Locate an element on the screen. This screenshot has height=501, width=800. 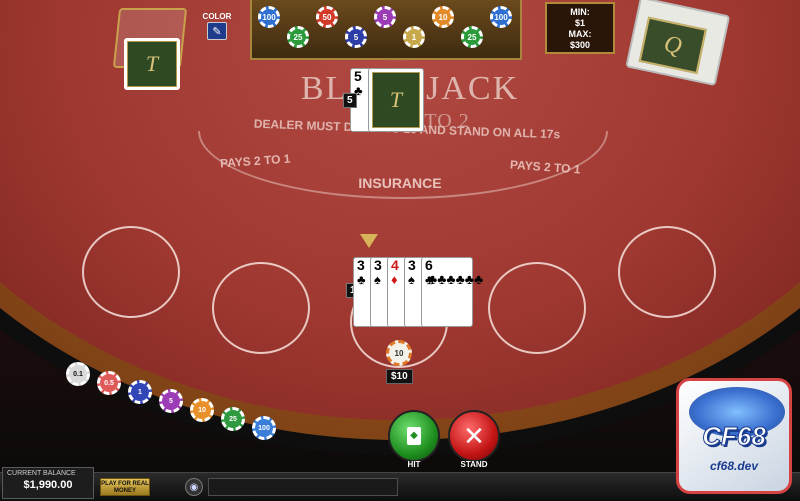
watermark-domain: cf68.dev is located at coordinates (734, 466).